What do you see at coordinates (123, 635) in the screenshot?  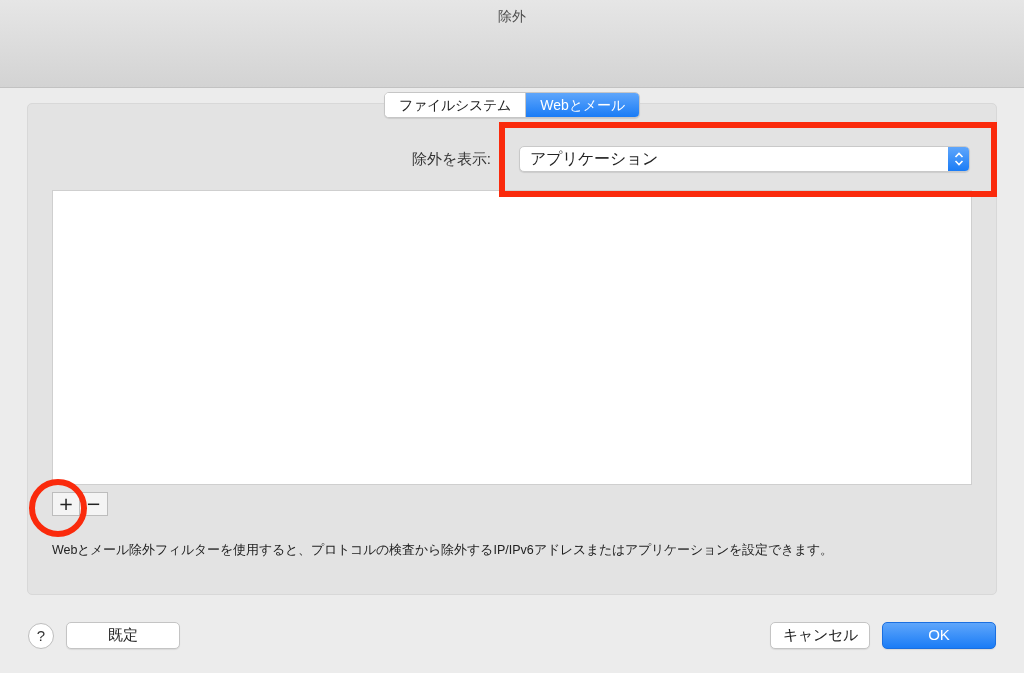 I see `dialog-button: 既定` at bounding box center [123, 635].